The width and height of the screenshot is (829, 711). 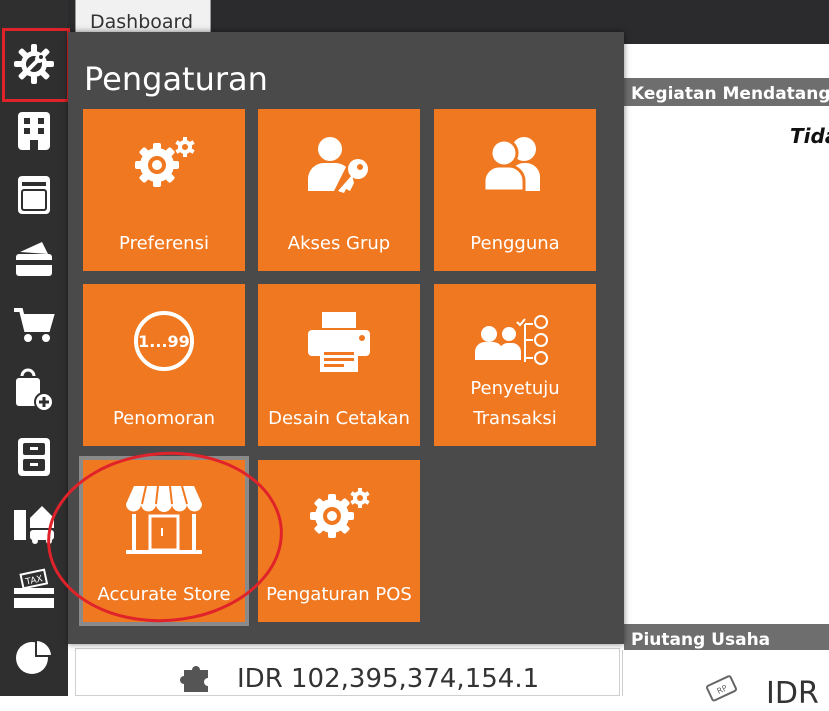 I want to click on balance-amount: IDR 102,395,374,154.1, so click(x=388, y=679).